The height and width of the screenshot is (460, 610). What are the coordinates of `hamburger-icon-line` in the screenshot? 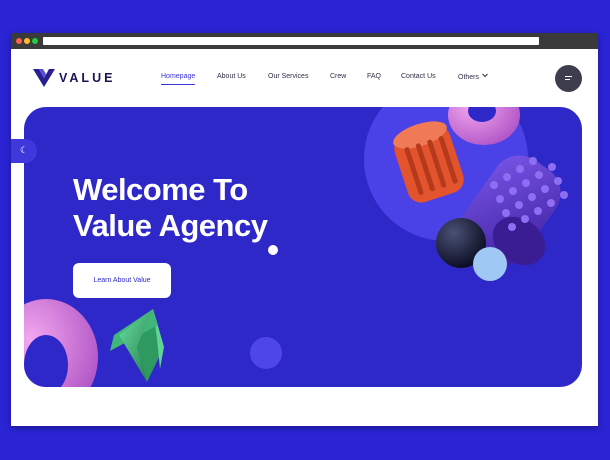 It's located at (567, 79).